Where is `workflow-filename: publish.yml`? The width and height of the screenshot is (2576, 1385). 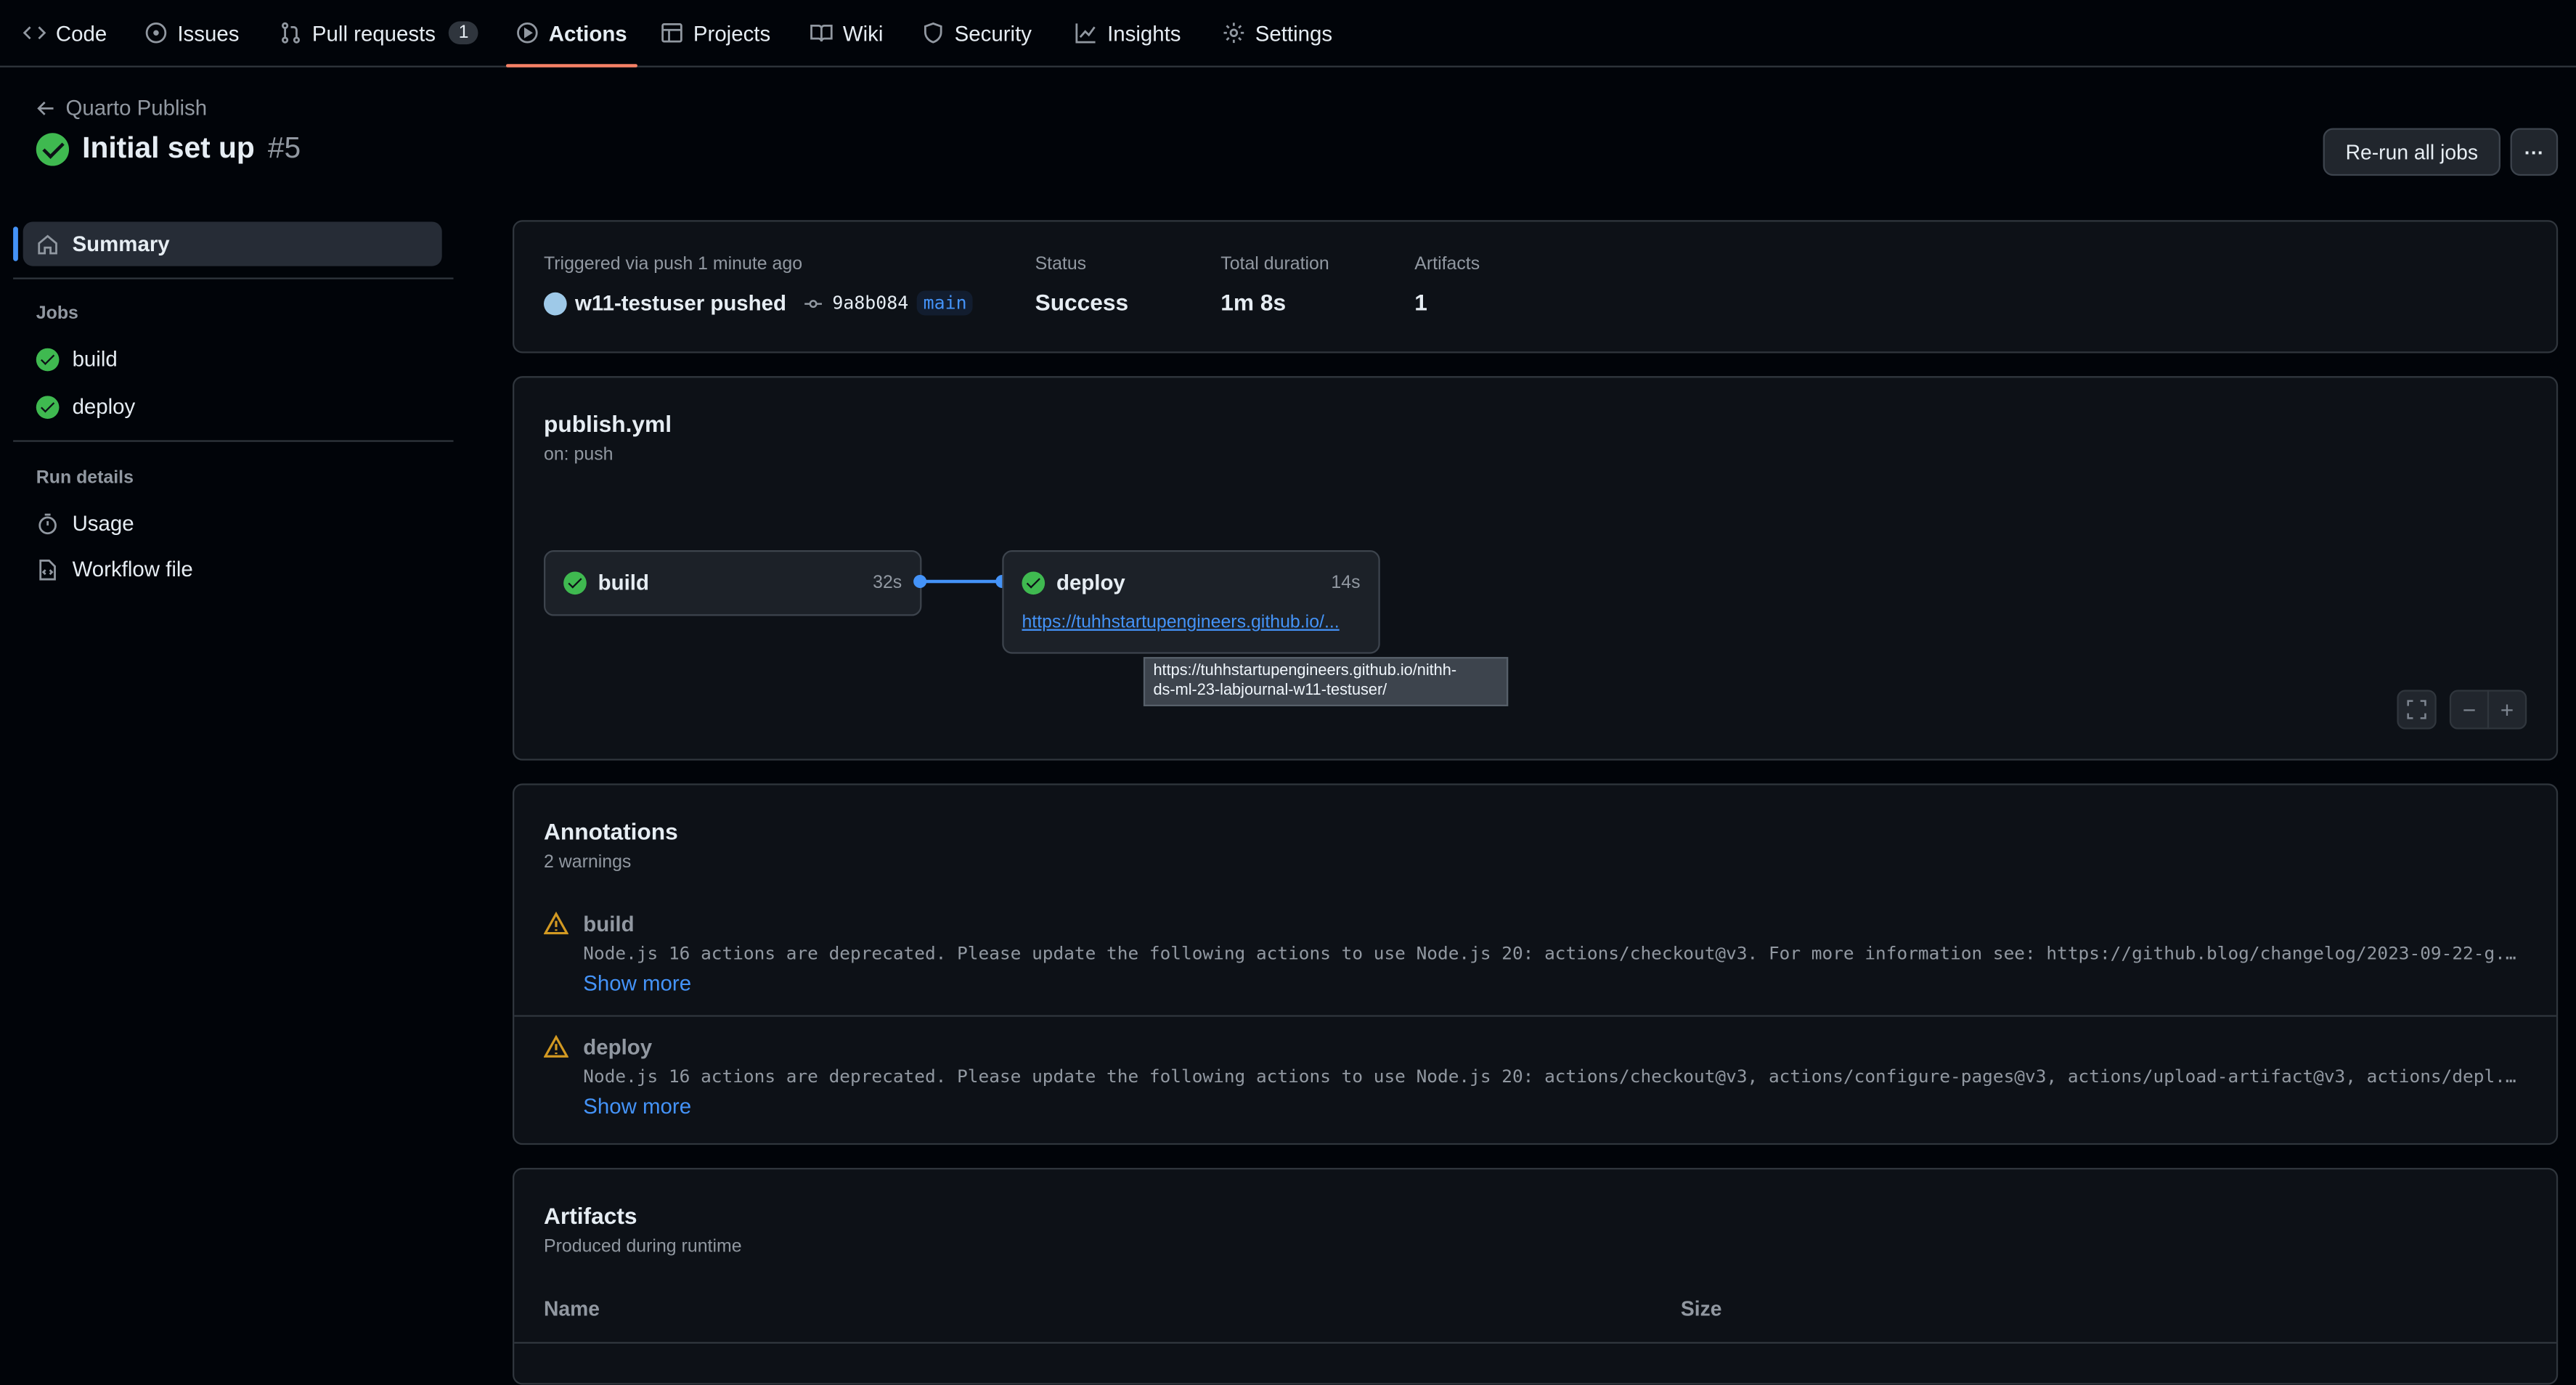
workflow-filename: publish.yml is located at coordinates (607, 423).